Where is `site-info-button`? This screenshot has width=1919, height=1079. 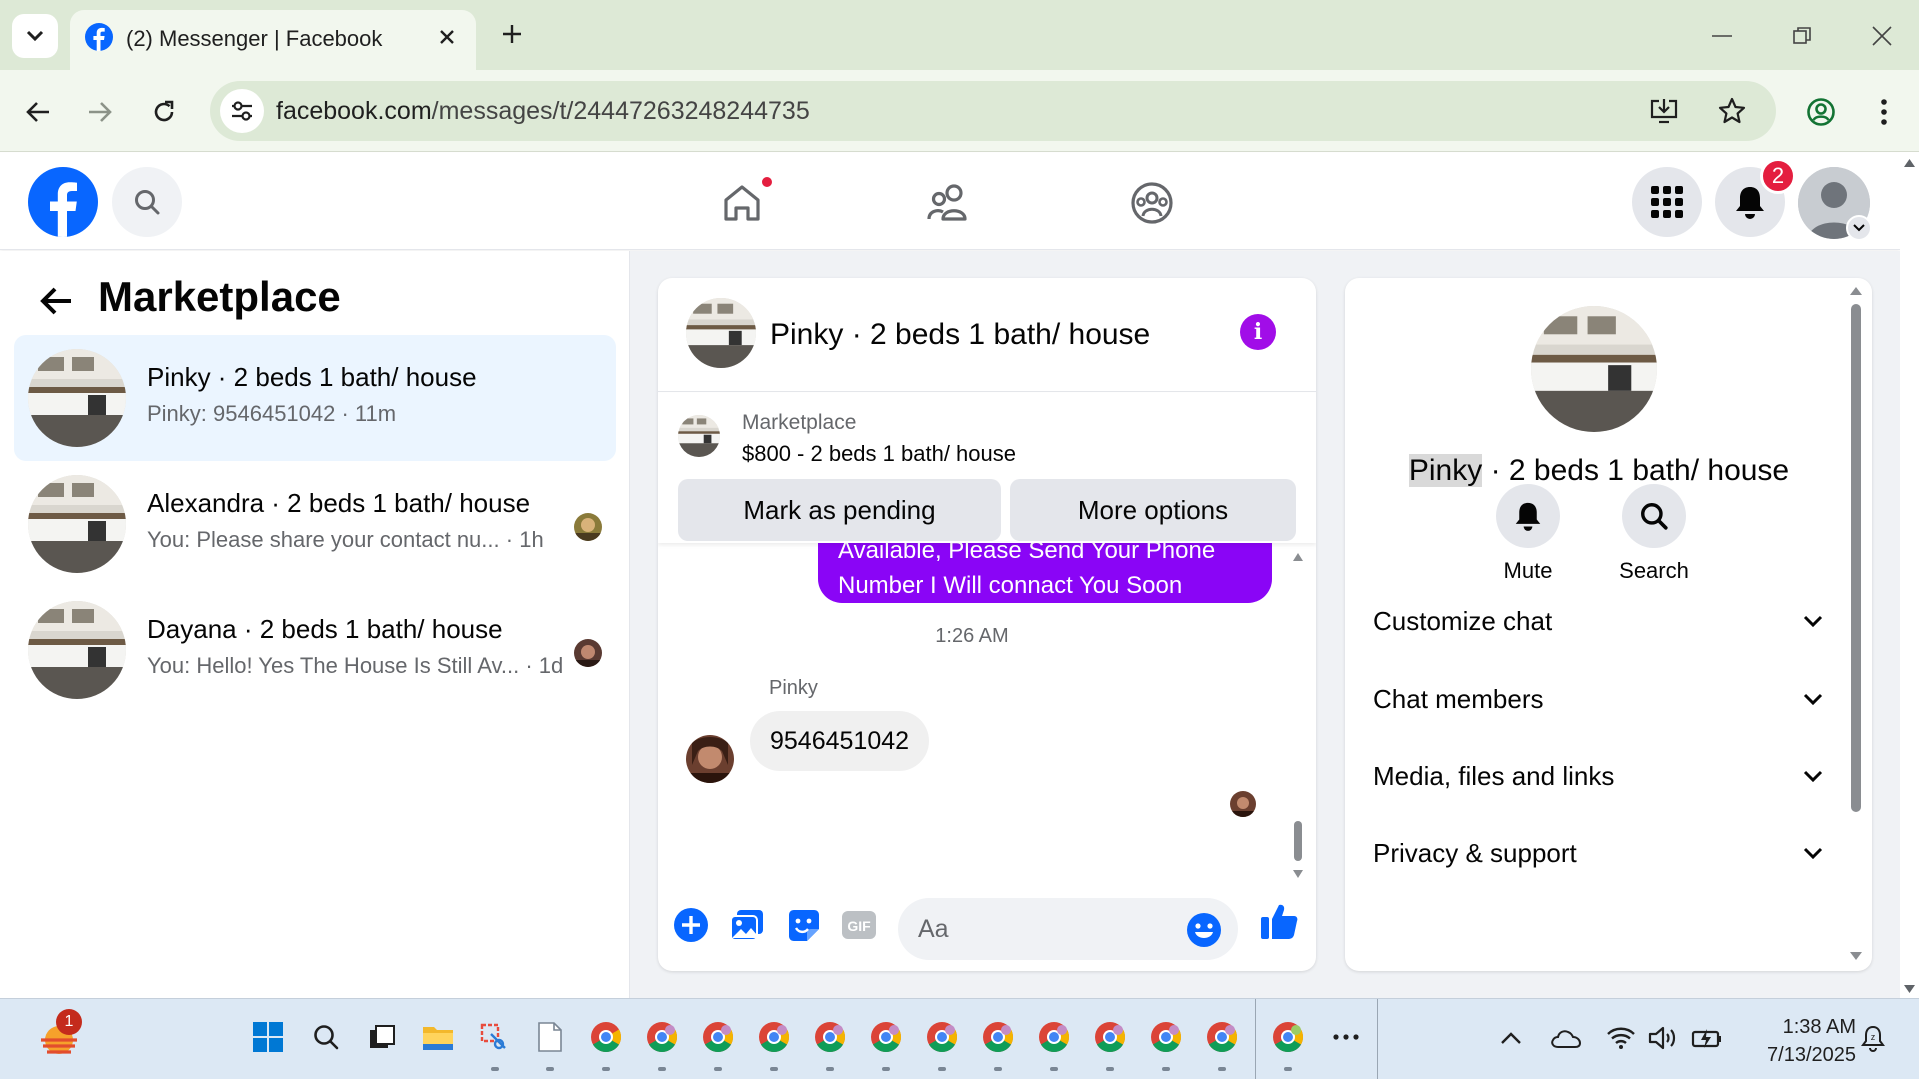
site-info-button is located at coordinates (242, 111).